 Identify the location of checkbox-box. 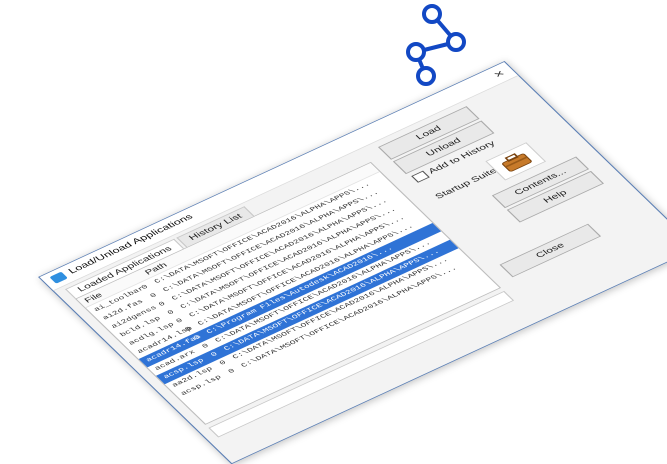
(420, 176).